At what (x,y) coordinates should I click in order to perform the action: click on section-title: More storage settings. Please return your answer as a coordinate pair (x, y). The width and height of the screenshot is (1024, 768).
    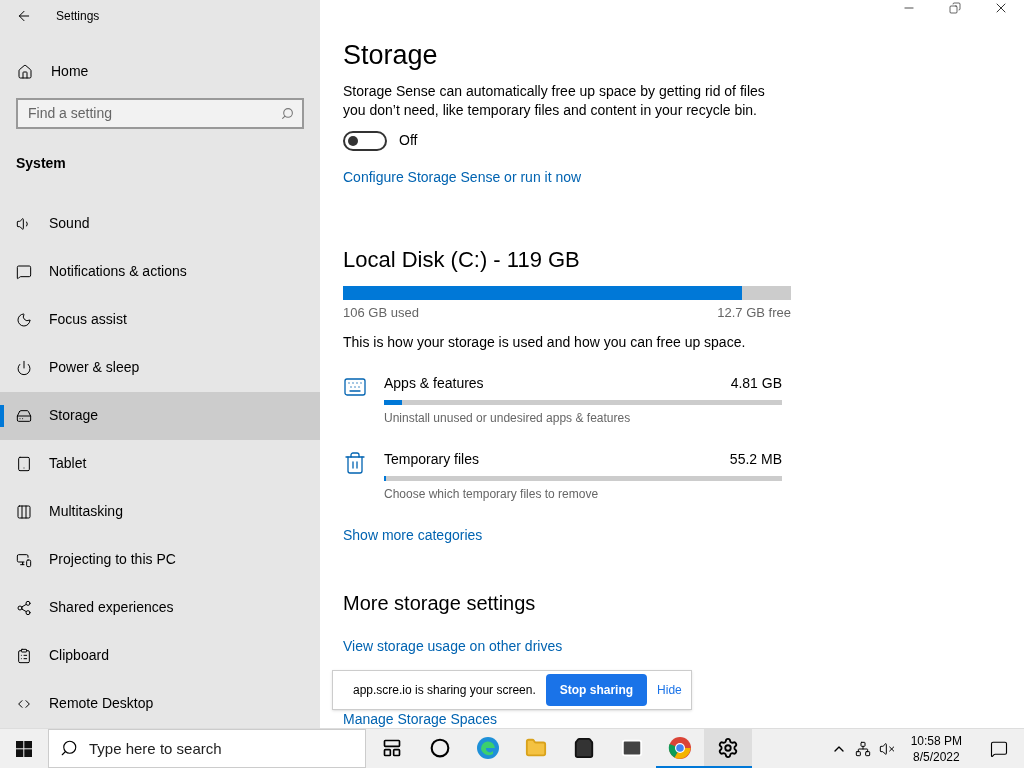
    Looking at the image, I should click on (440, 603).